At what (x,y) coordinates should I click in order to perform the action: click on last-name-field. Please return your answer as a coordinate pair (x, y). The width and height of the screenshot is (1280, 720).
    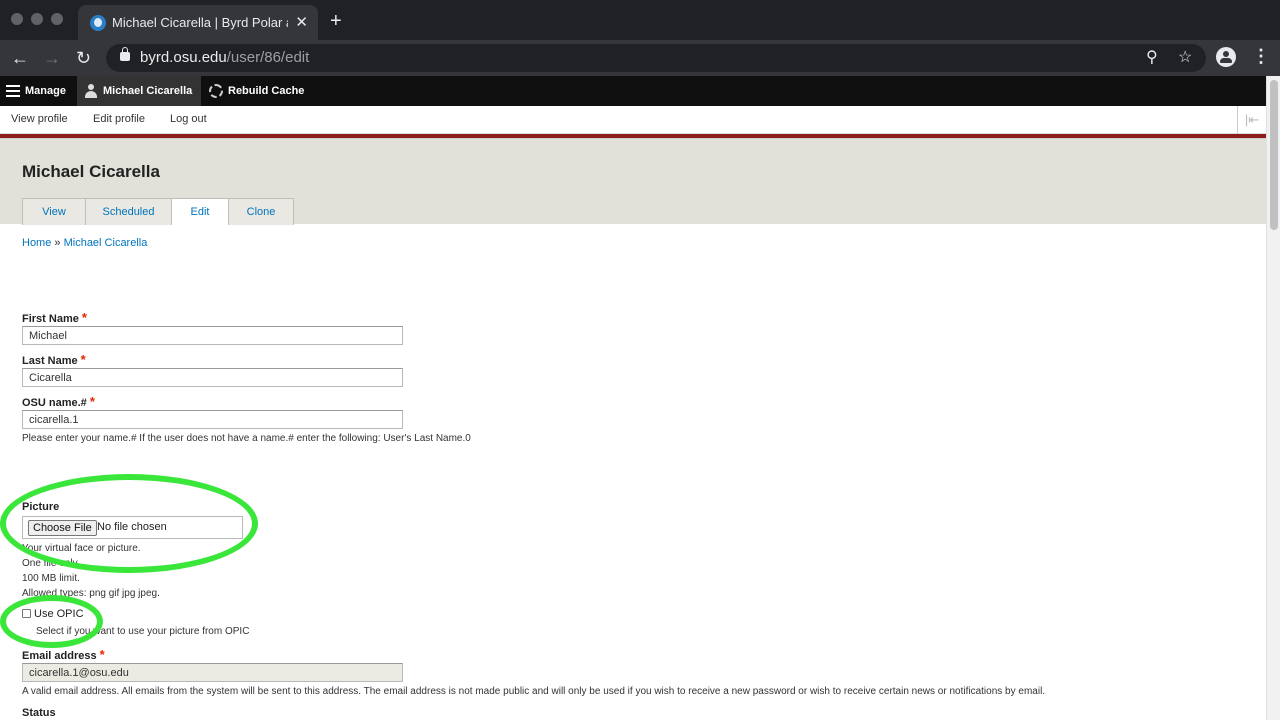
    Looking at the image, I should click on (212, 377).